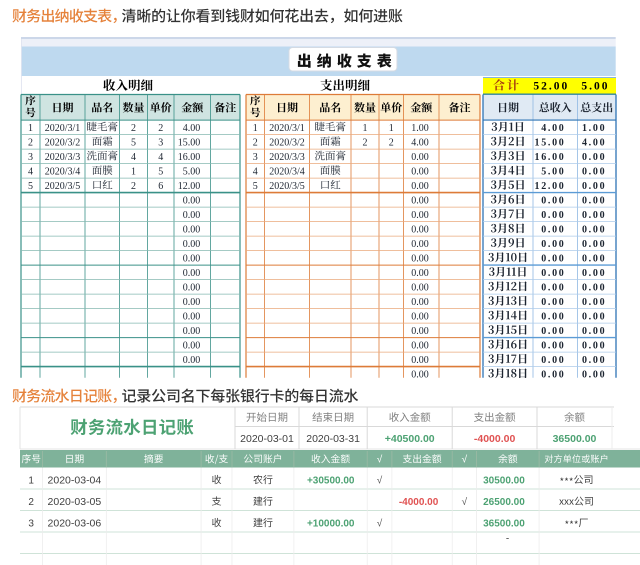  I want to click on svg-text: 52.00, so click(551, 87).